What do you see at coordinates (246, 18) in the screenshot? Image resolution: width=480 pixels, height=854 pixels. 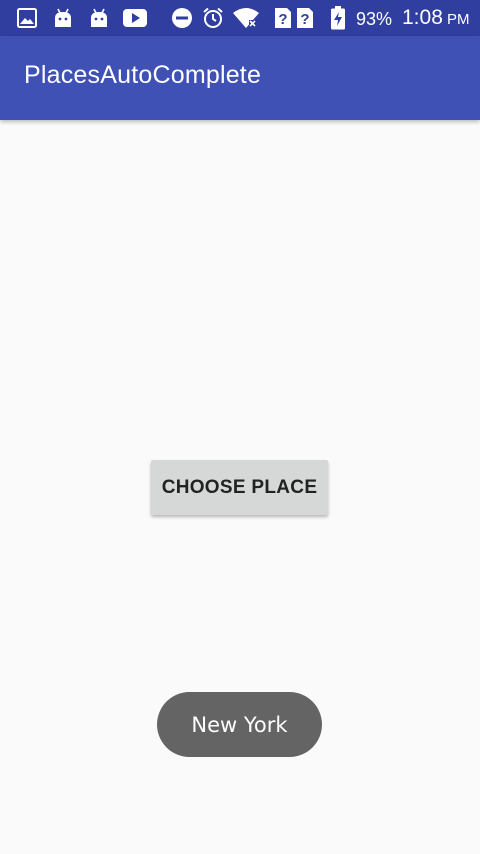 I see `wifi-icon` at bounding box center [246, 18].